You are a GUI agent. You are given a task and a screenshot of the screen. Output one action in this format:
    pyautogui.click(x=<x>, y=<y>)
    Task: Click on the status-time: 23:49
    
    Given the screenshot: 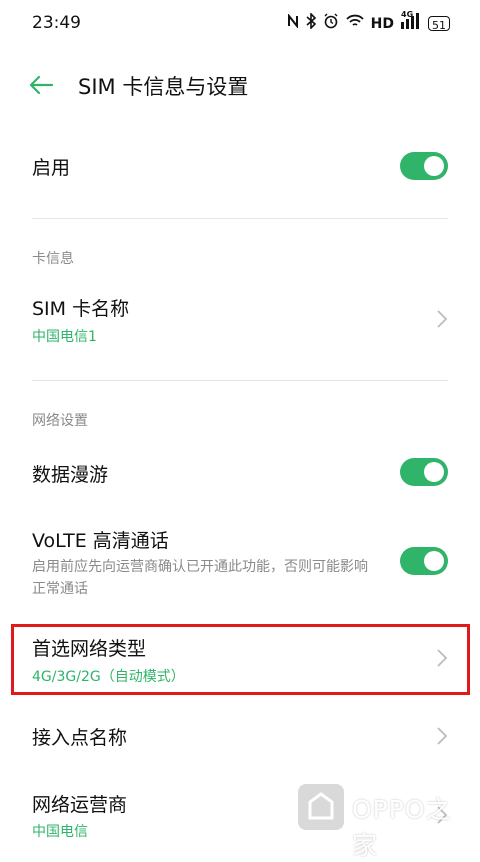 What is the action you would take?
    pyautogui.click(x=56, y=23)
    